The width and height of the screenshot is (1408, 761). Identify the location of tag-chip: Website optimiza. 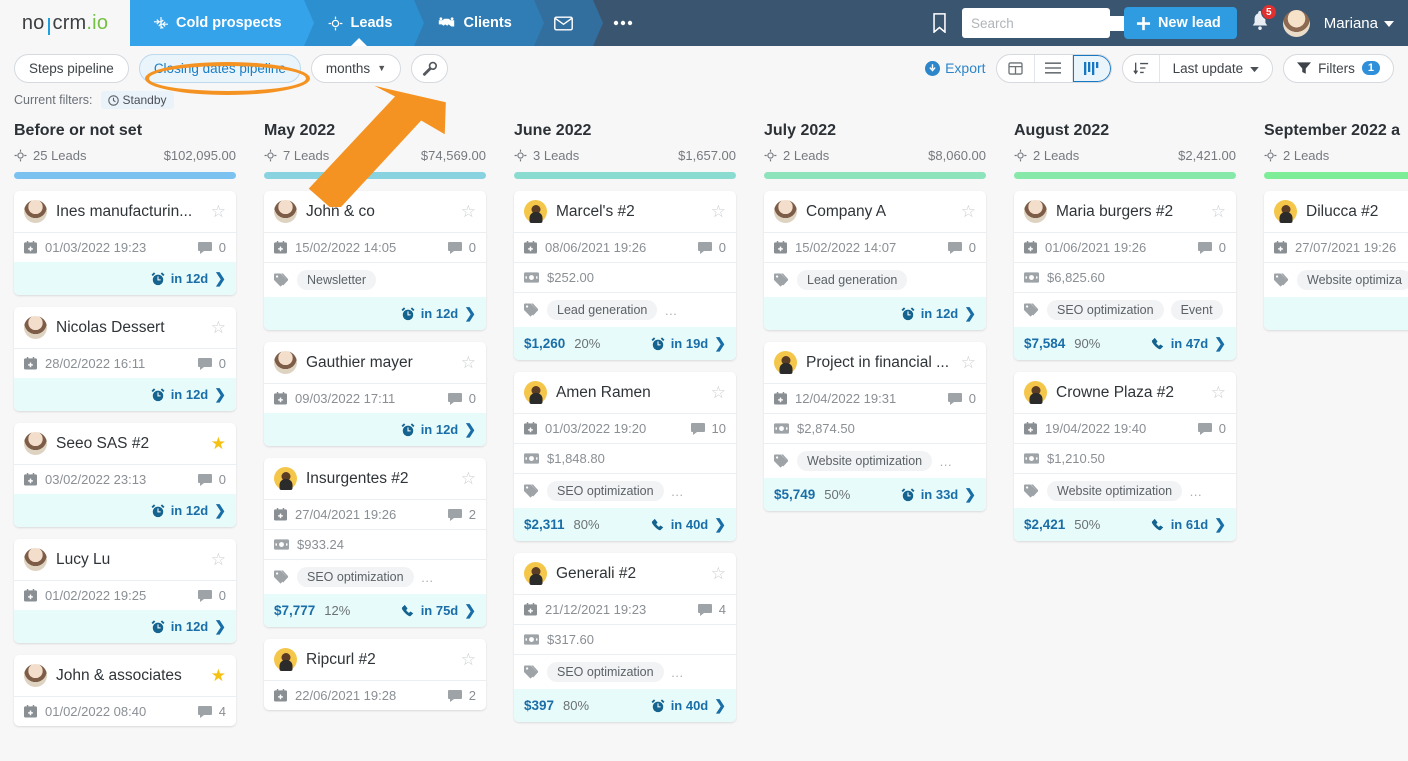
(1352, 280).